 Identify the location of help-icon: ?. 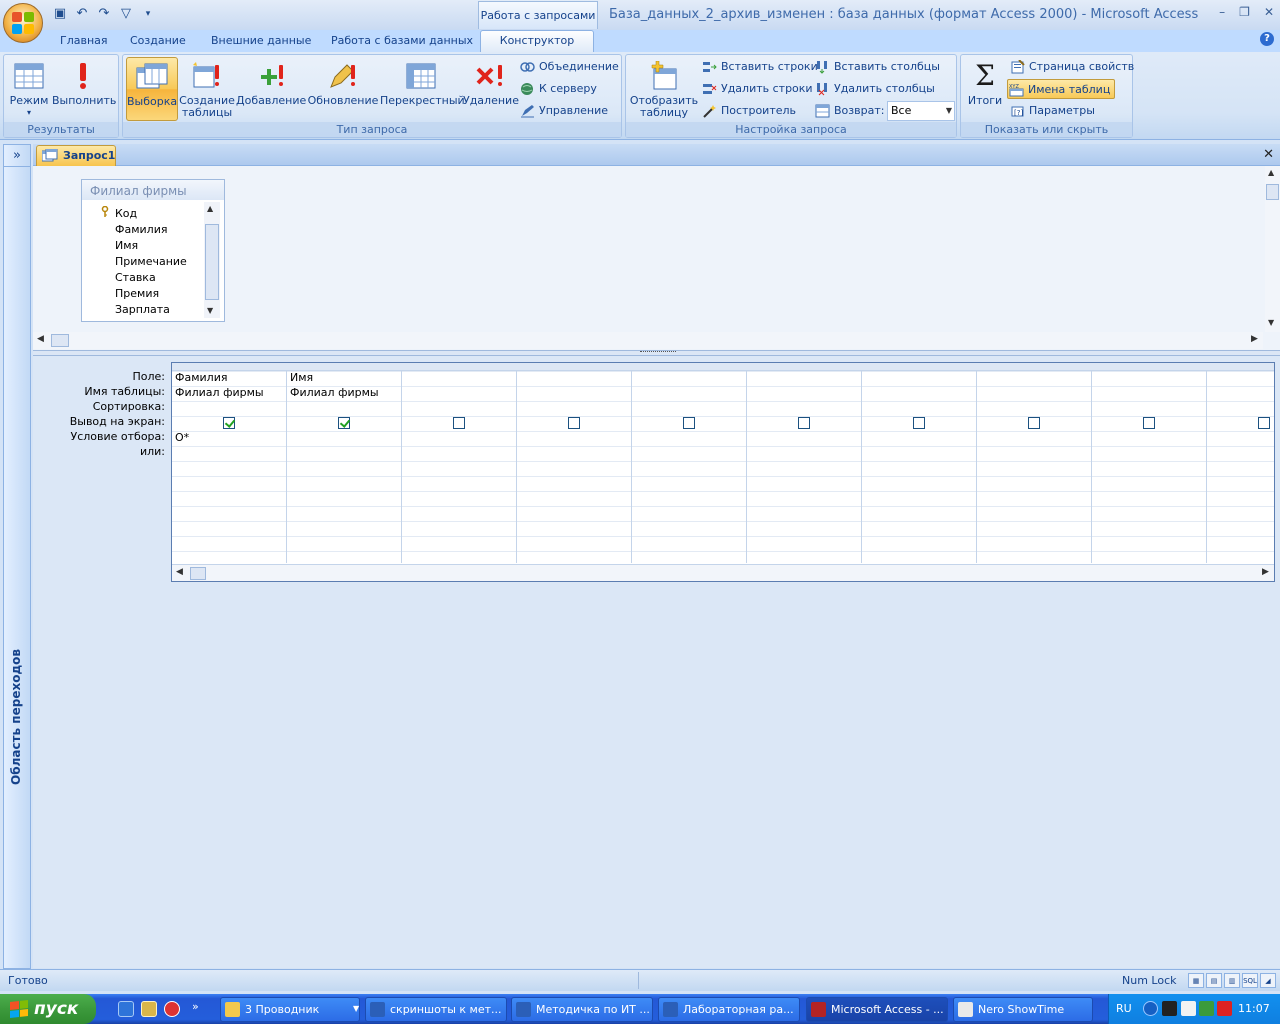
(1267, 39).